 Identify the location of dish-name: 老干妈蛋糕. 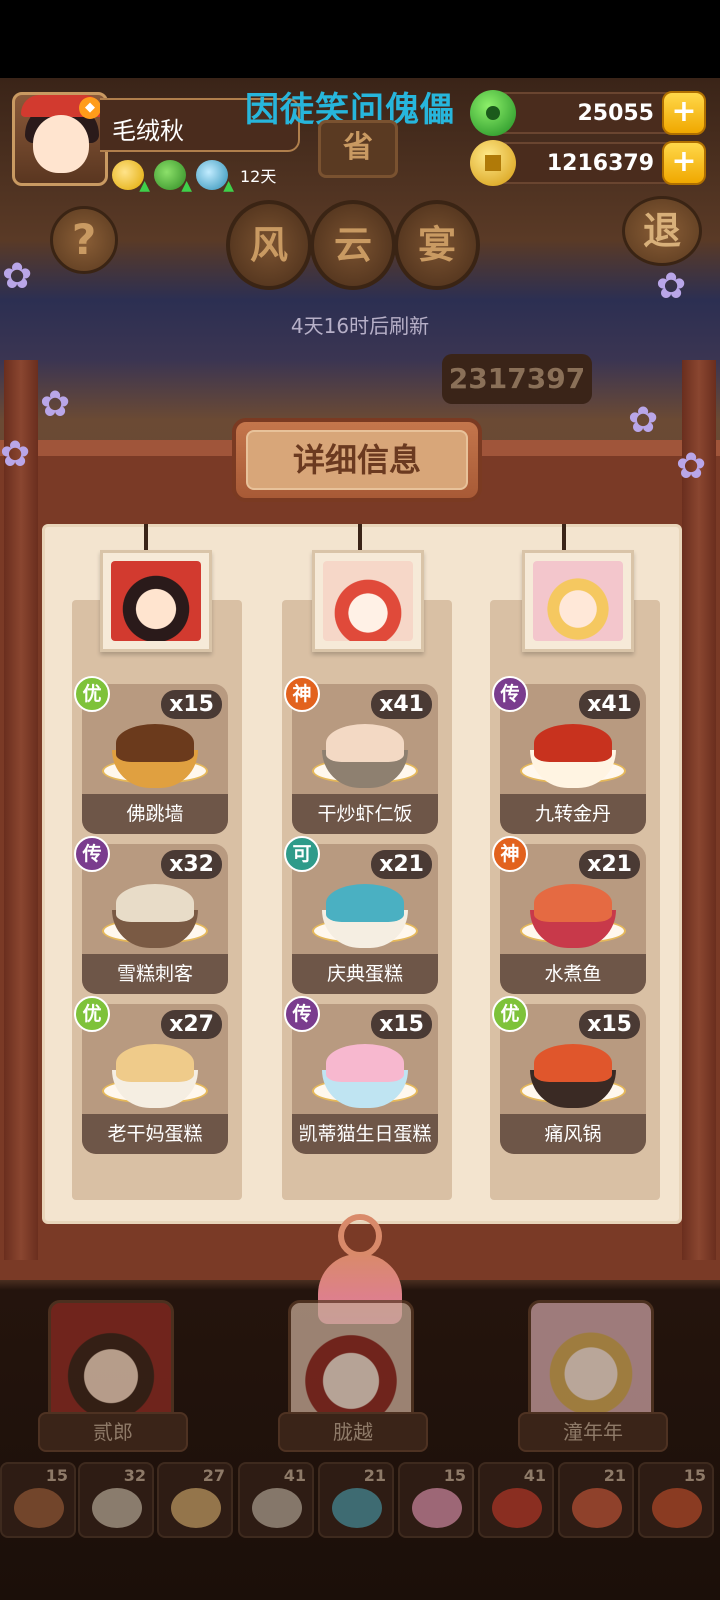
(155, 1134).